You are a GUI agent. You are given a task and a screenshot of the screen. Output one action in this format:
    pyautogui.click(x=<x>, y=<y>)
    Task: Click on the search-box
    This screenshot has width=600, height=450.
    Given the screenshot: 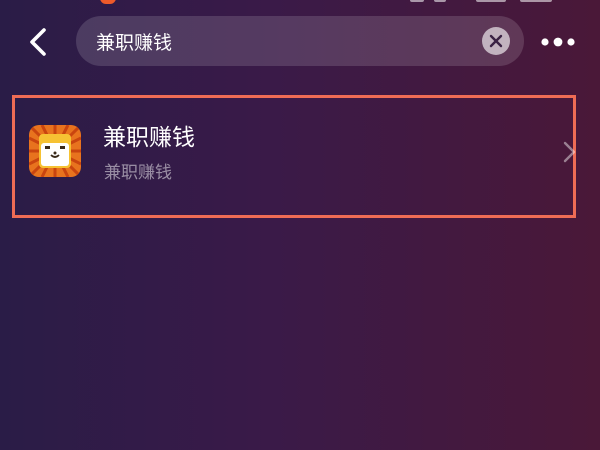 What is the action you would take?
    pyautogui.click(x=300, y=41)
    